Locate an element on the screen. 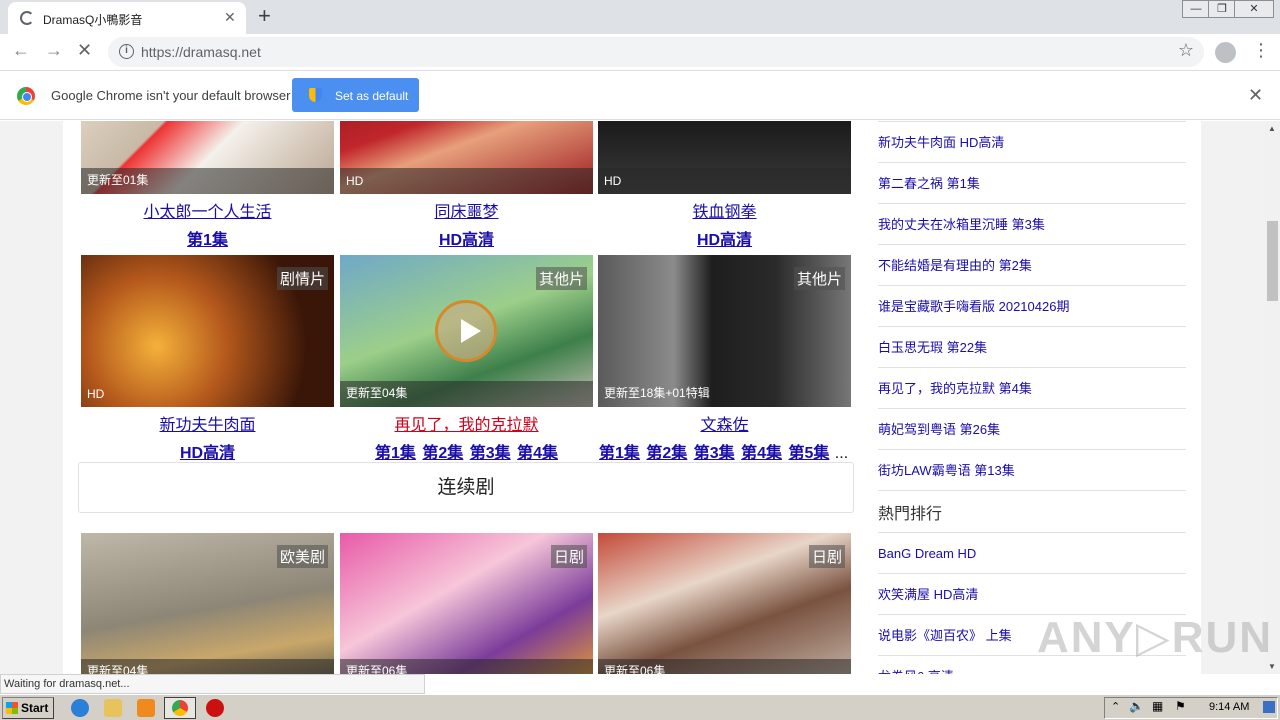  scroll-thumb is located at coordinates (1272, 261).